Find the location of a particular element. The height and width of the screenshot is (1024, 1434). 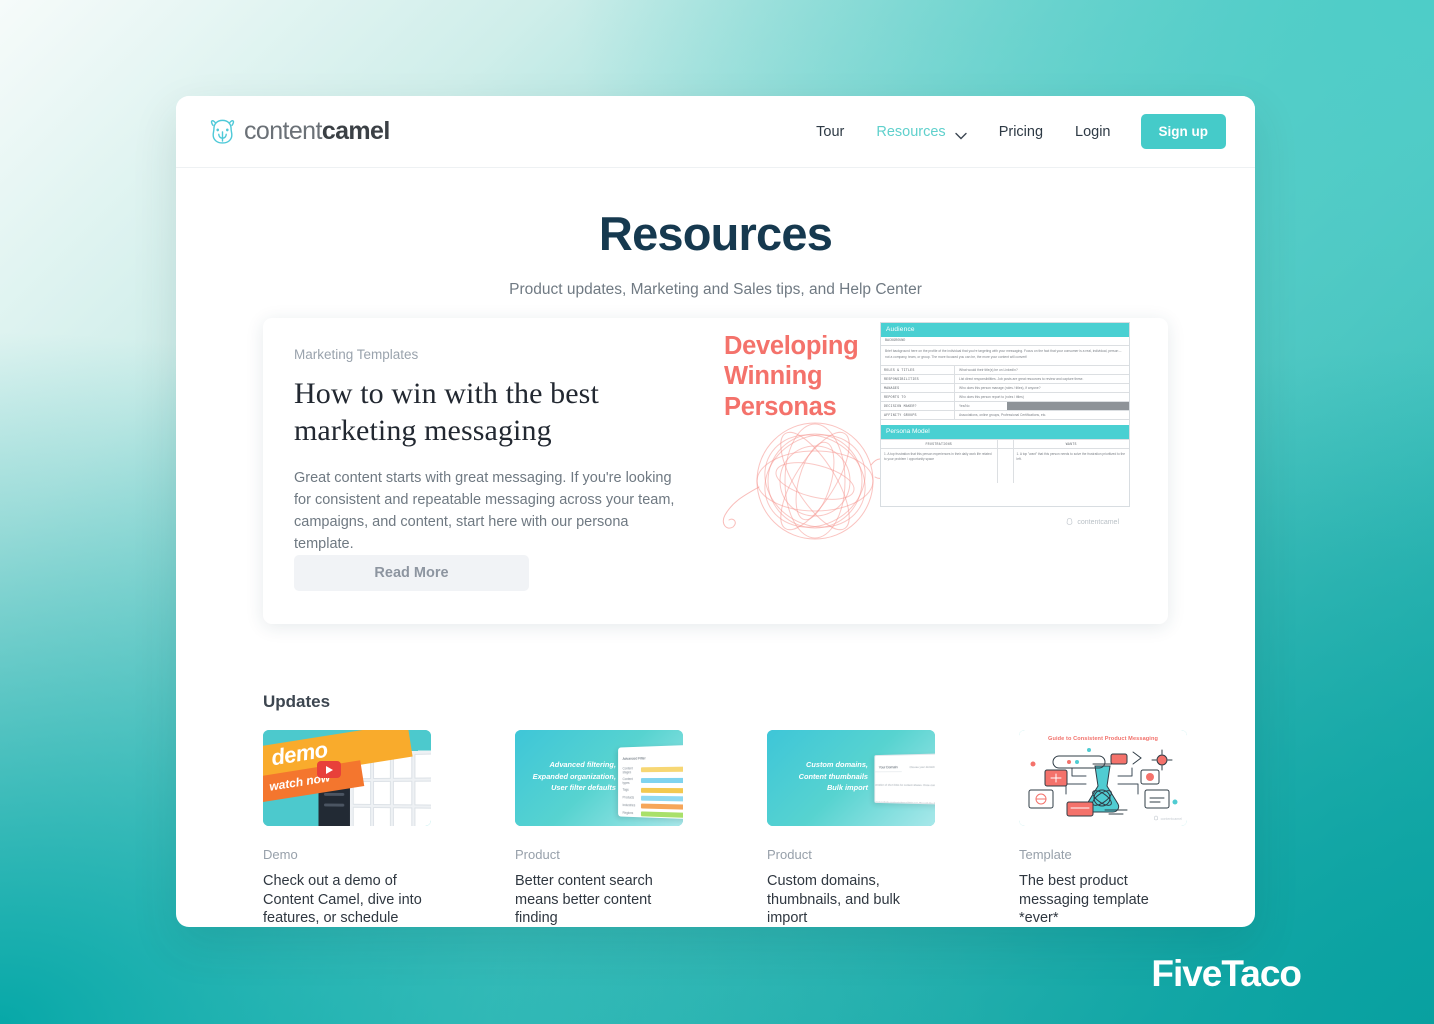

preview-table-header: FRUSTRATIONS is located at coordinates (939, 444).